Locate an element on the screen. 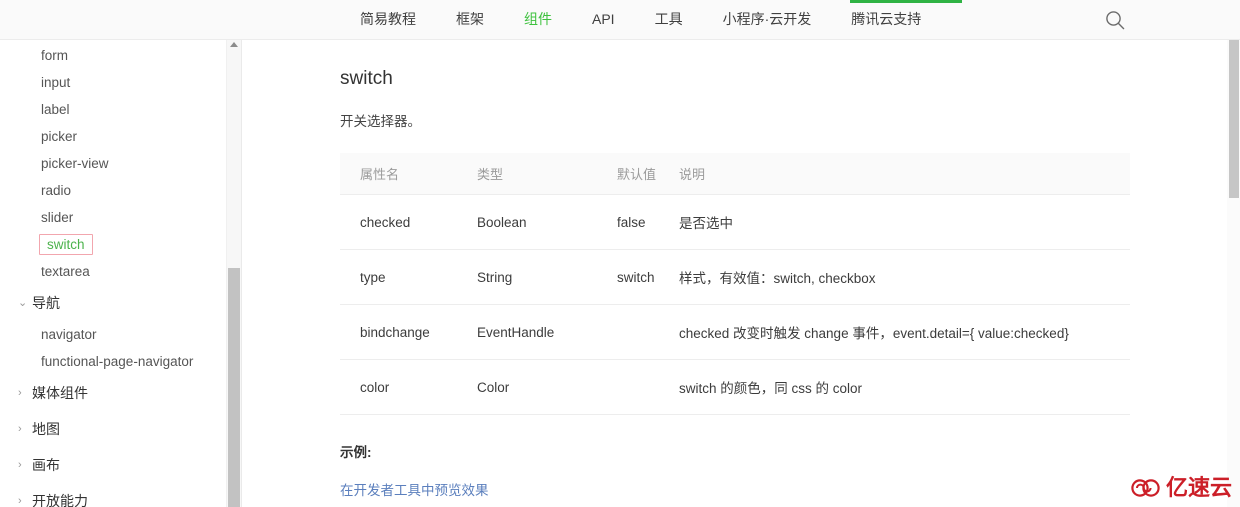  sidebar-item-label: label is located at coordinates (114, 109).